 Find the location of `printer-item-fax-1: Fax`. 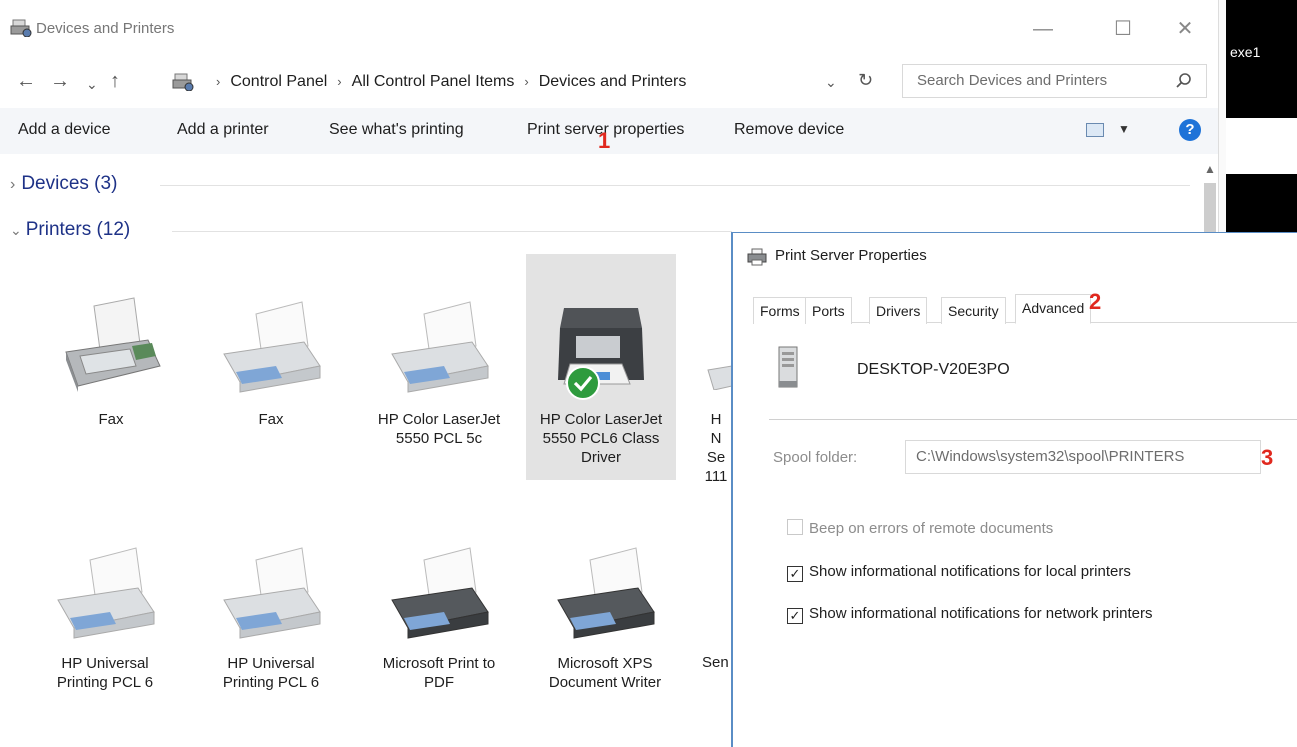

printer-item-fax-1: Fax is located at coordinates (111, 367).